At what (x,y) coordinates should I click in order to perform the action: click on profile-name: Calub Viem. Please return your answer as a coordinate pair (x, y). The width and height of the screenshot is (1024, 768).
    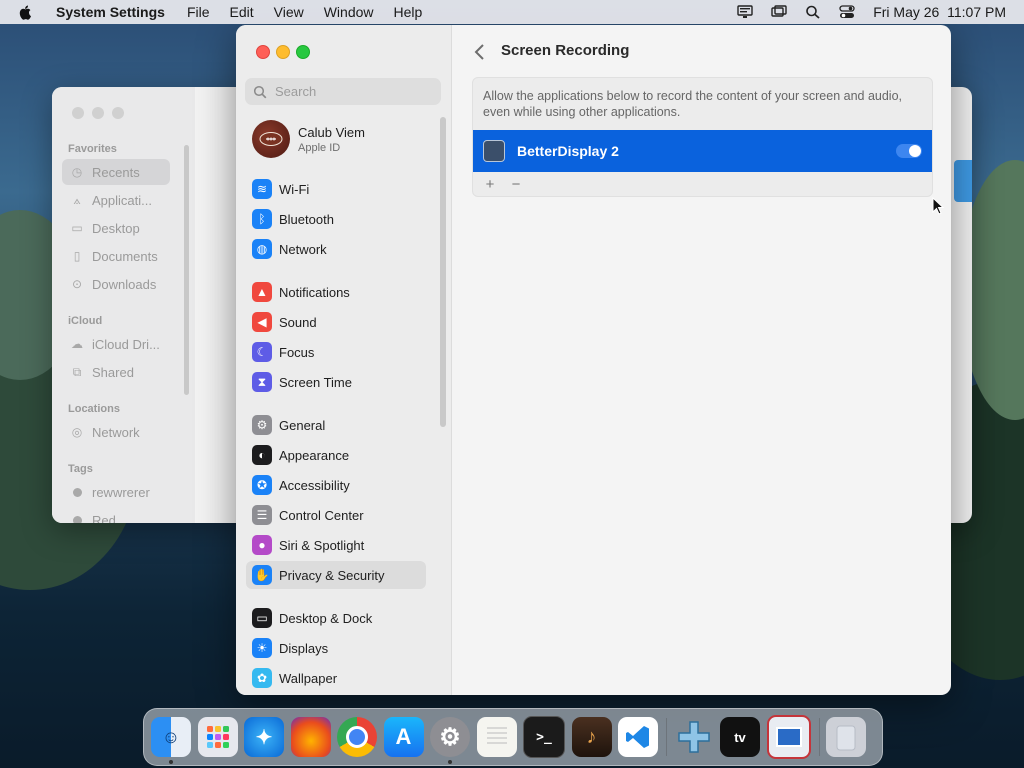
    Looking at the image, I should click on (331, 132).